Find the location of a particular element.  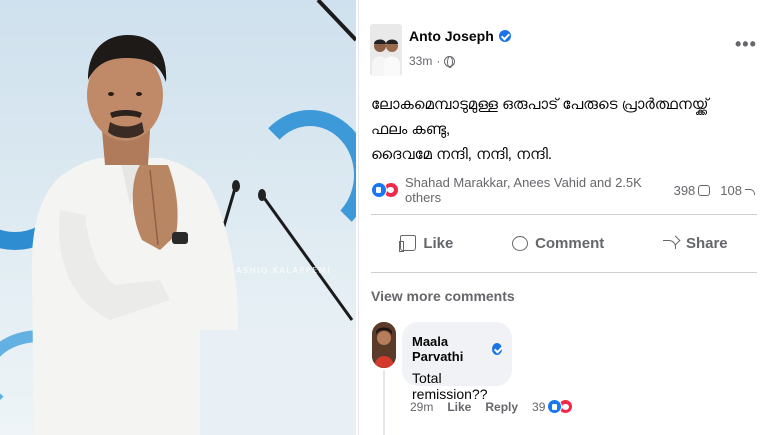

post-meta: 33m · is located at coordinates (432, 61).